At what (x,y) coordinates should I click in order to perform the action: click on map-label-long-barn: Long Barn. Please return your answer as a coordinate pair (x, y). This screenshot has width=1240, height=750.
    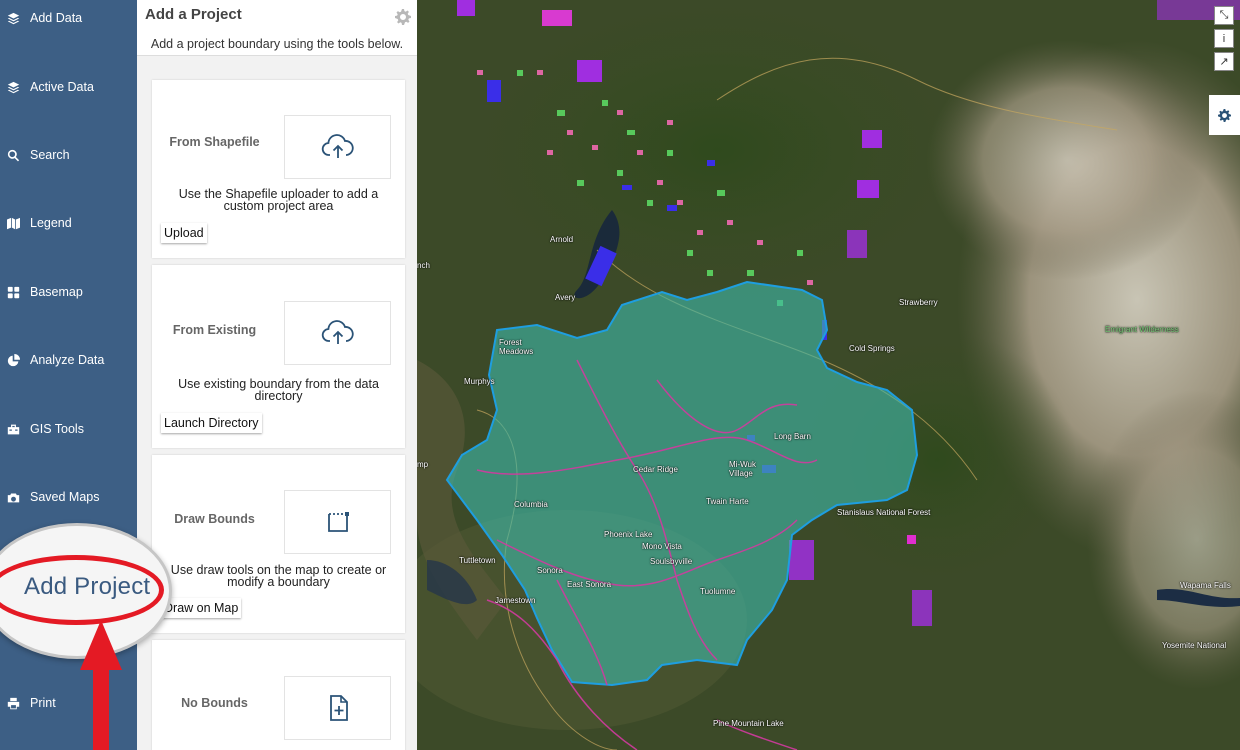
    Looking at the image, I should click on (792, 436).